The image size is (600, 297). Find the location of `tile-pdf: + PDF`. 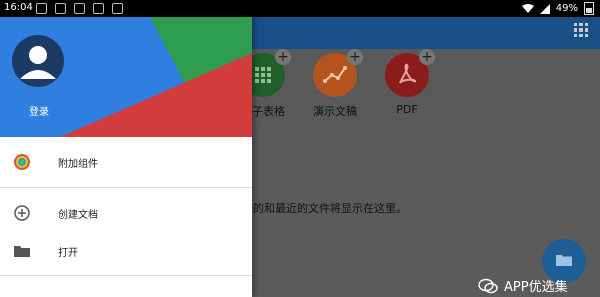

tile-pdf: + PDF is located at coordinates (407, 82).